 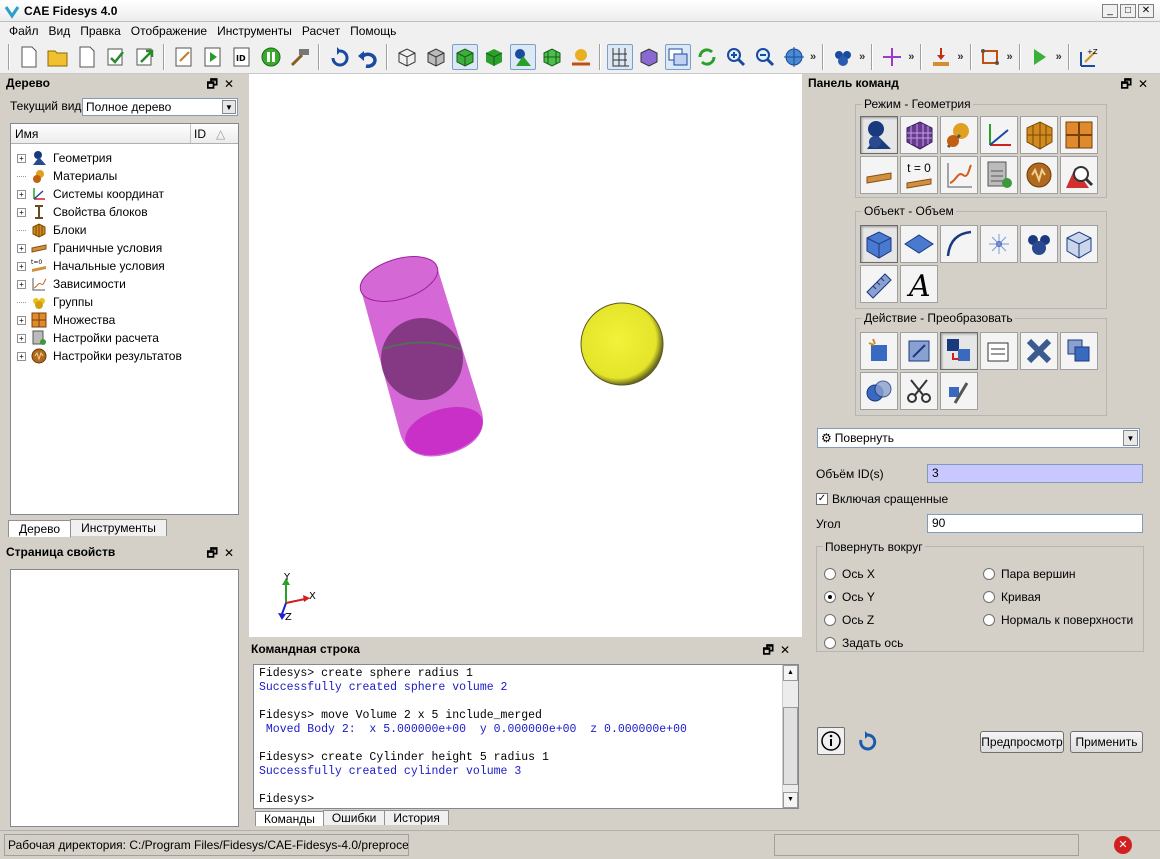 I want to click on transparency-cube-icon, so click(x=649, y=57).